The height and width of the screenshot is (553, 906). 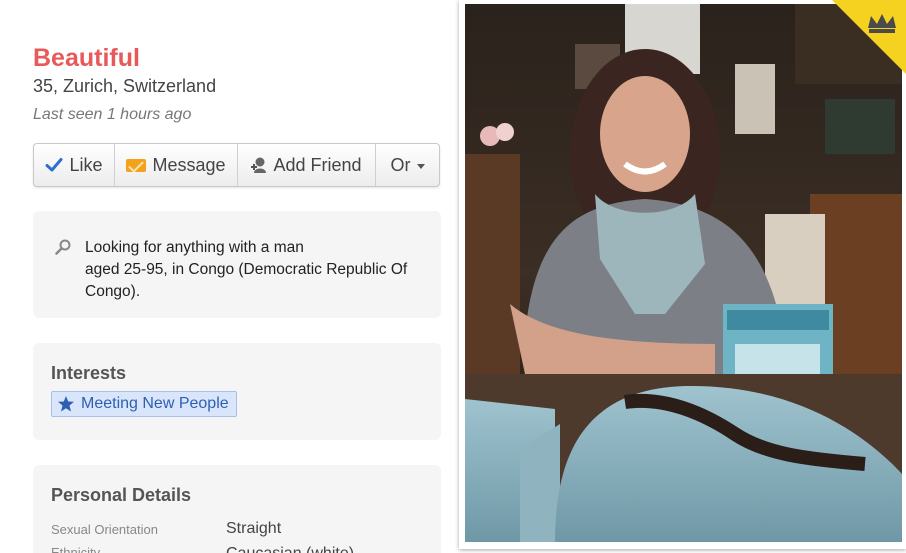 I want to click on star-icon, so click(x=66, y=404).